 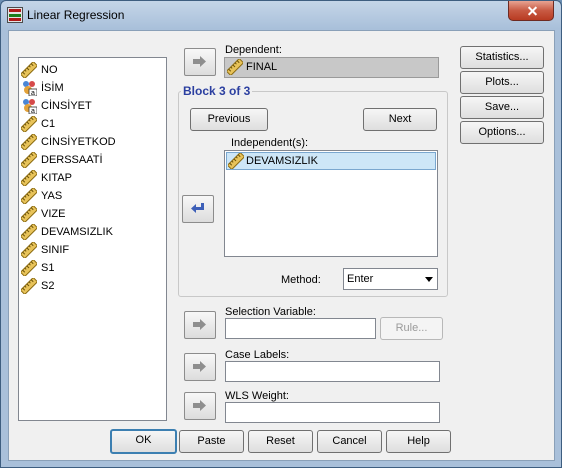 I want to click on variable-name: NO, so click(x=49, y=70).